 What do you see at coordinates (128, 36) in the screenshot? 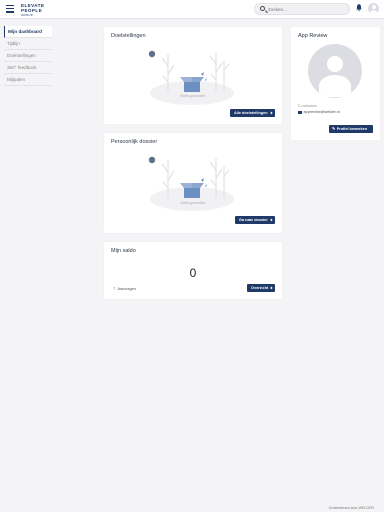
I see `goals-card-title: Doelstellingen` at bounding box center [128, 36].